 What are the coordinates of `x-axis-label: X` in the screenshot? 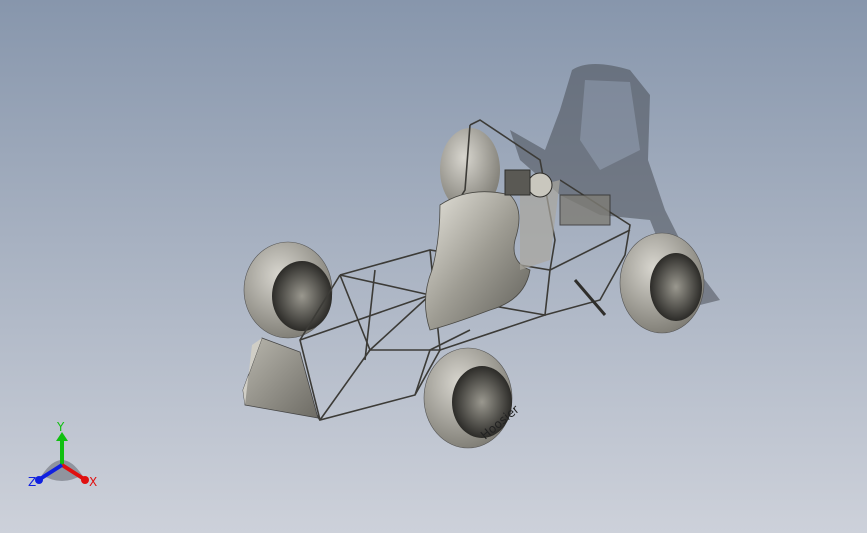 It's located at (93, 482).